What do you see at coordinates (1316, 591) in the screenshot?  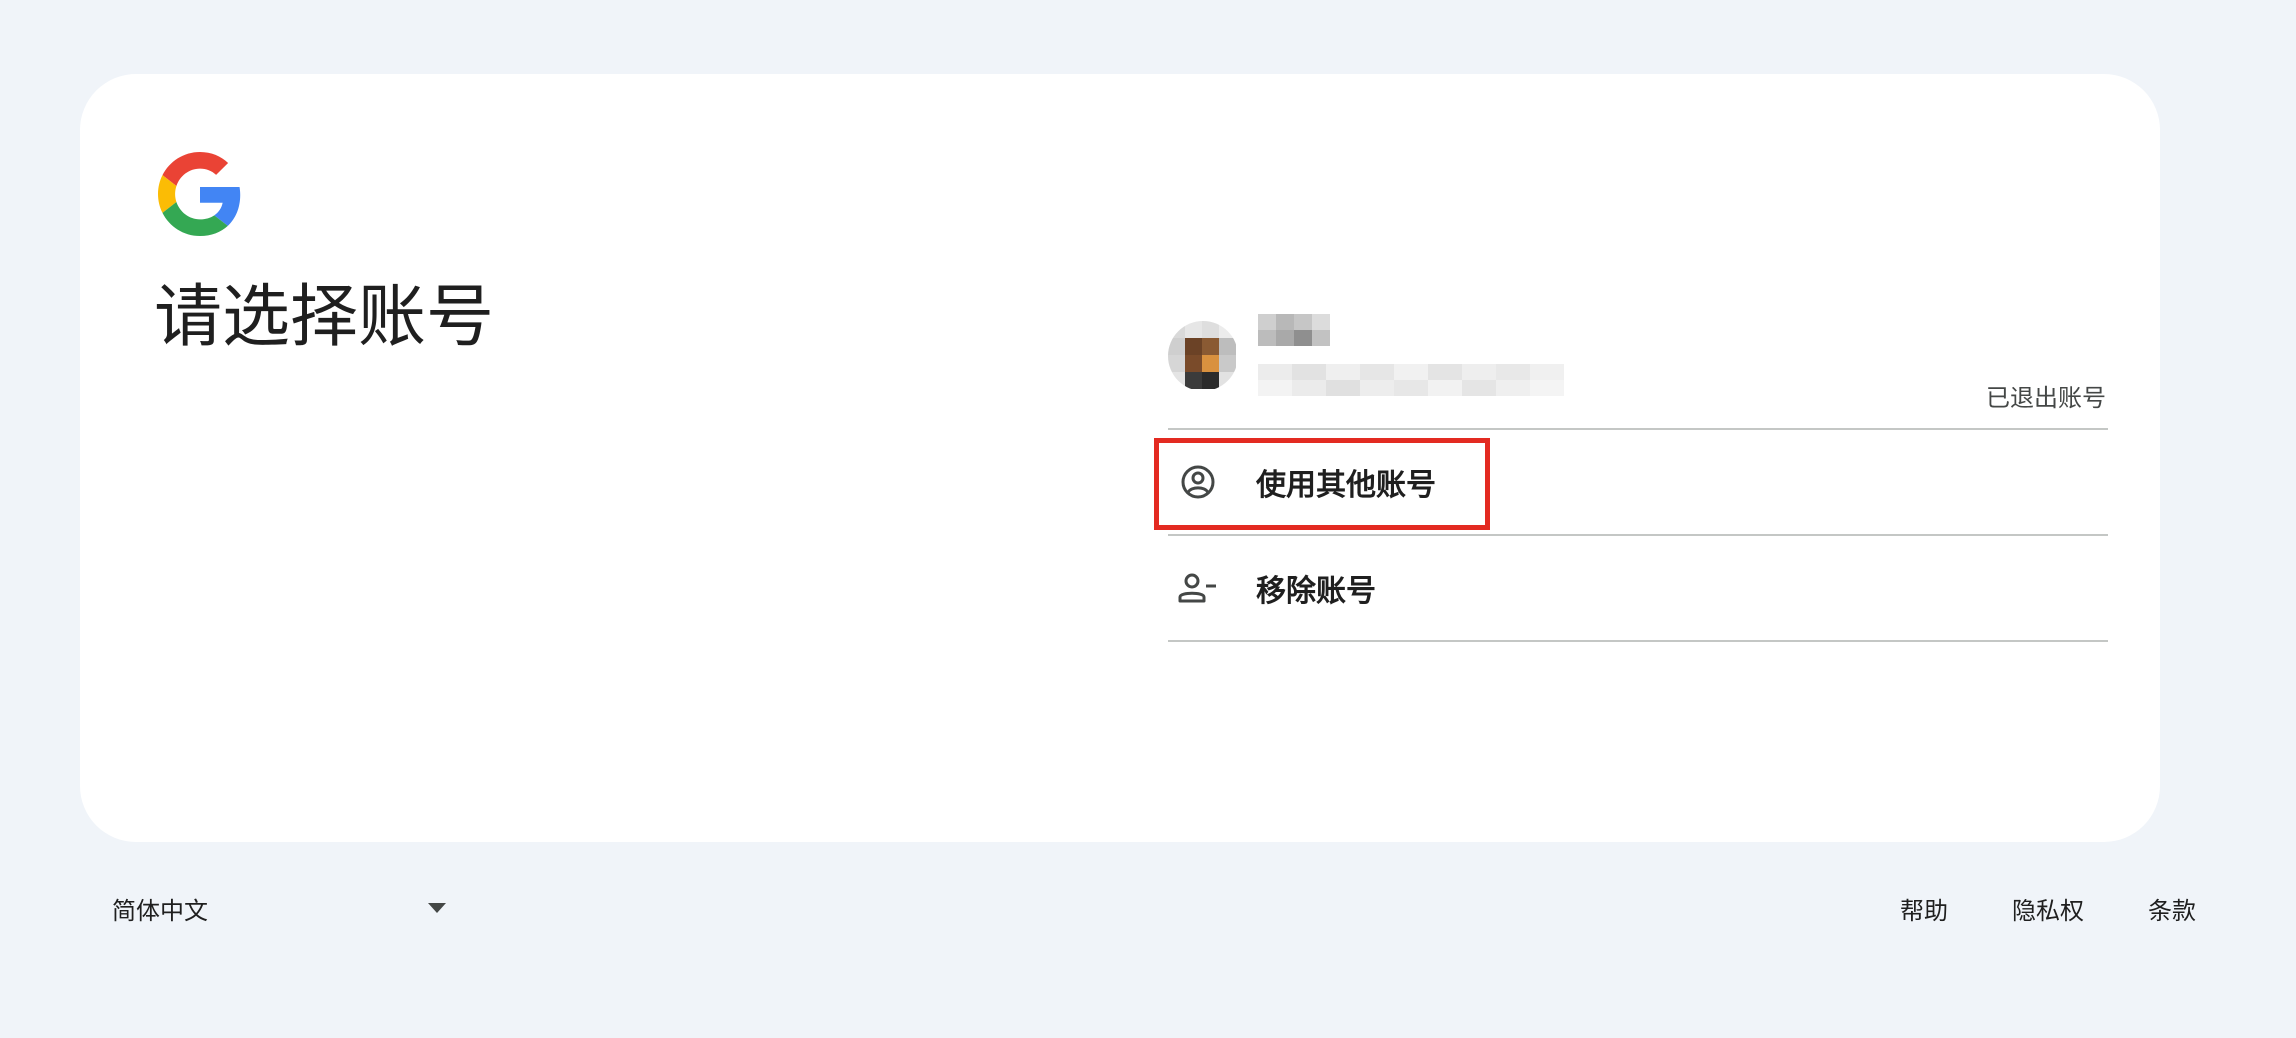 I see `remove-account-label: 移除账号` at bounding box center [1316, 591].